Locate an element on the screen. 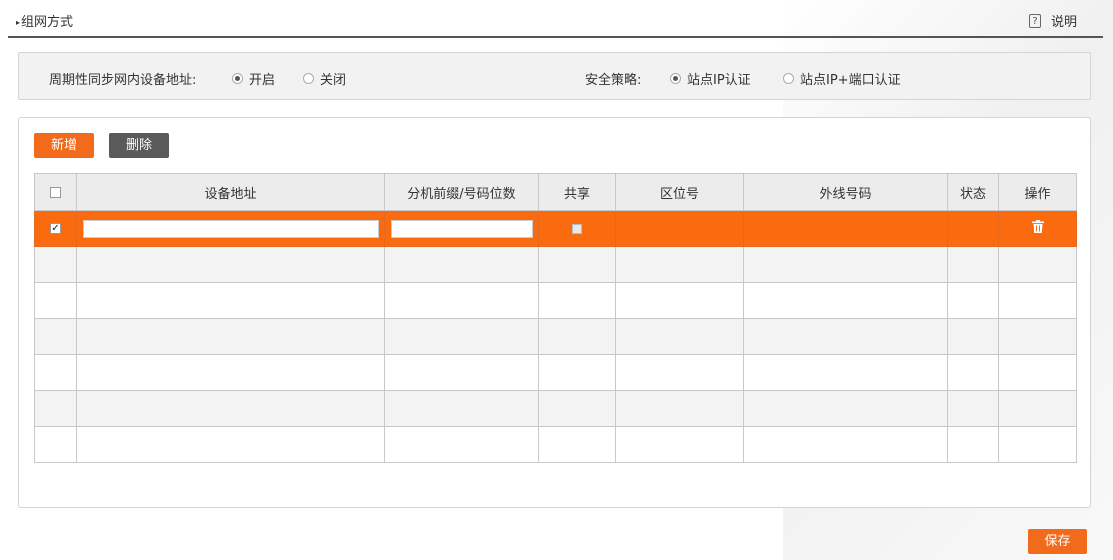 The image size is (1113, 560). status-cell is located at coordinates (973, 228).